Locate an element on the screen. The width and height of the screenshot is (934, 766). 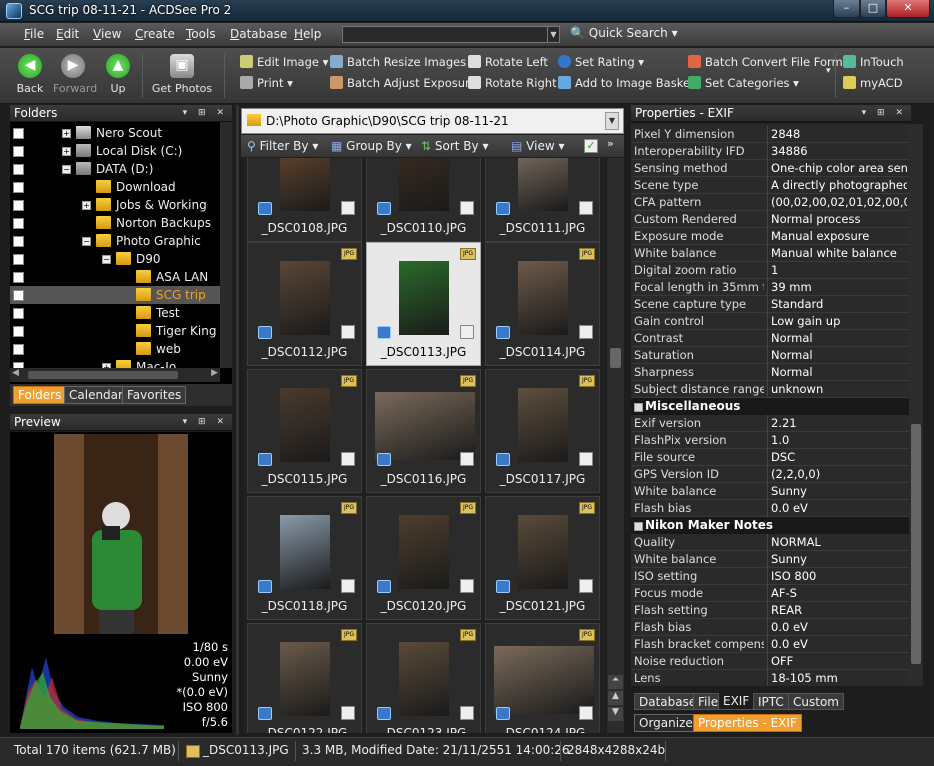
panel-controls: ▾ ⊞ ✕ is located at coordinates (884, 113).